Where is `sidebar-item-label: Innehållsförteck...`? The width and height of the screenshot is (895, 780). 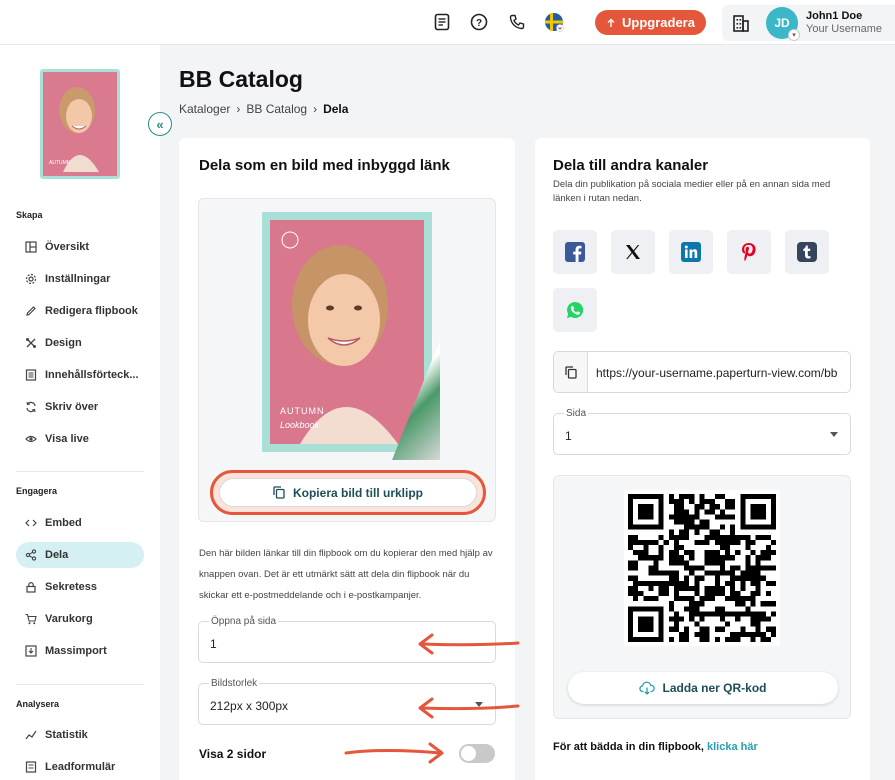
sidebar-item-label: Innehållsförteck... is located at coordinates (92, 375).